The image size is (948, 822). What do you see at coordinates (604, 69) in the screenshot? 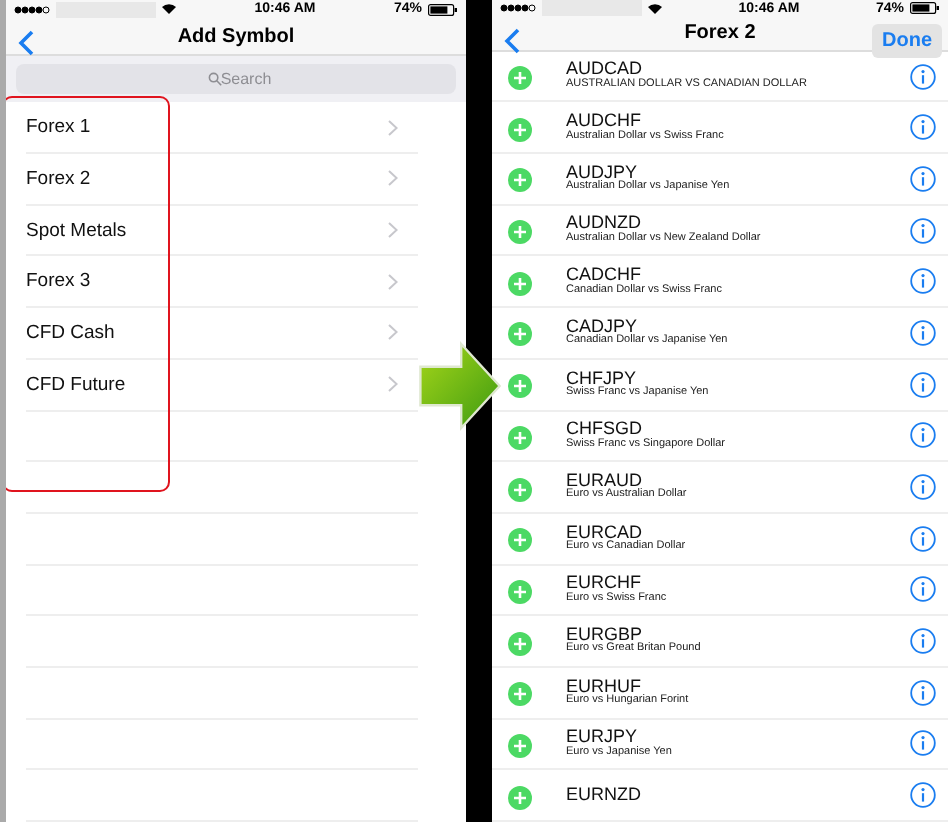
I see `symbol-code: AUDCAD` at bounding box center [604, 69].